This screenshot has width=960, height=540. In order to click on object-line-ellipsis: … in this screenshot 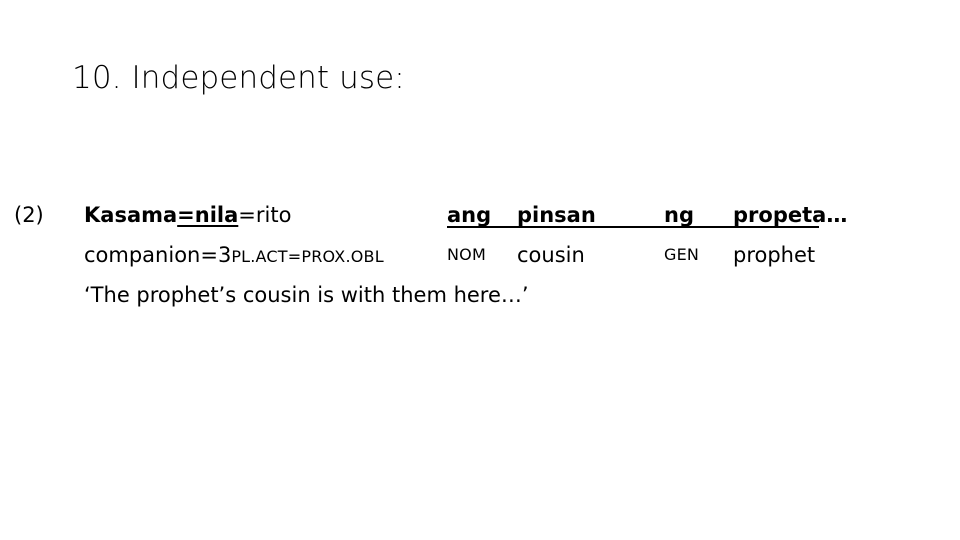, I will do `click(837, 215)`.